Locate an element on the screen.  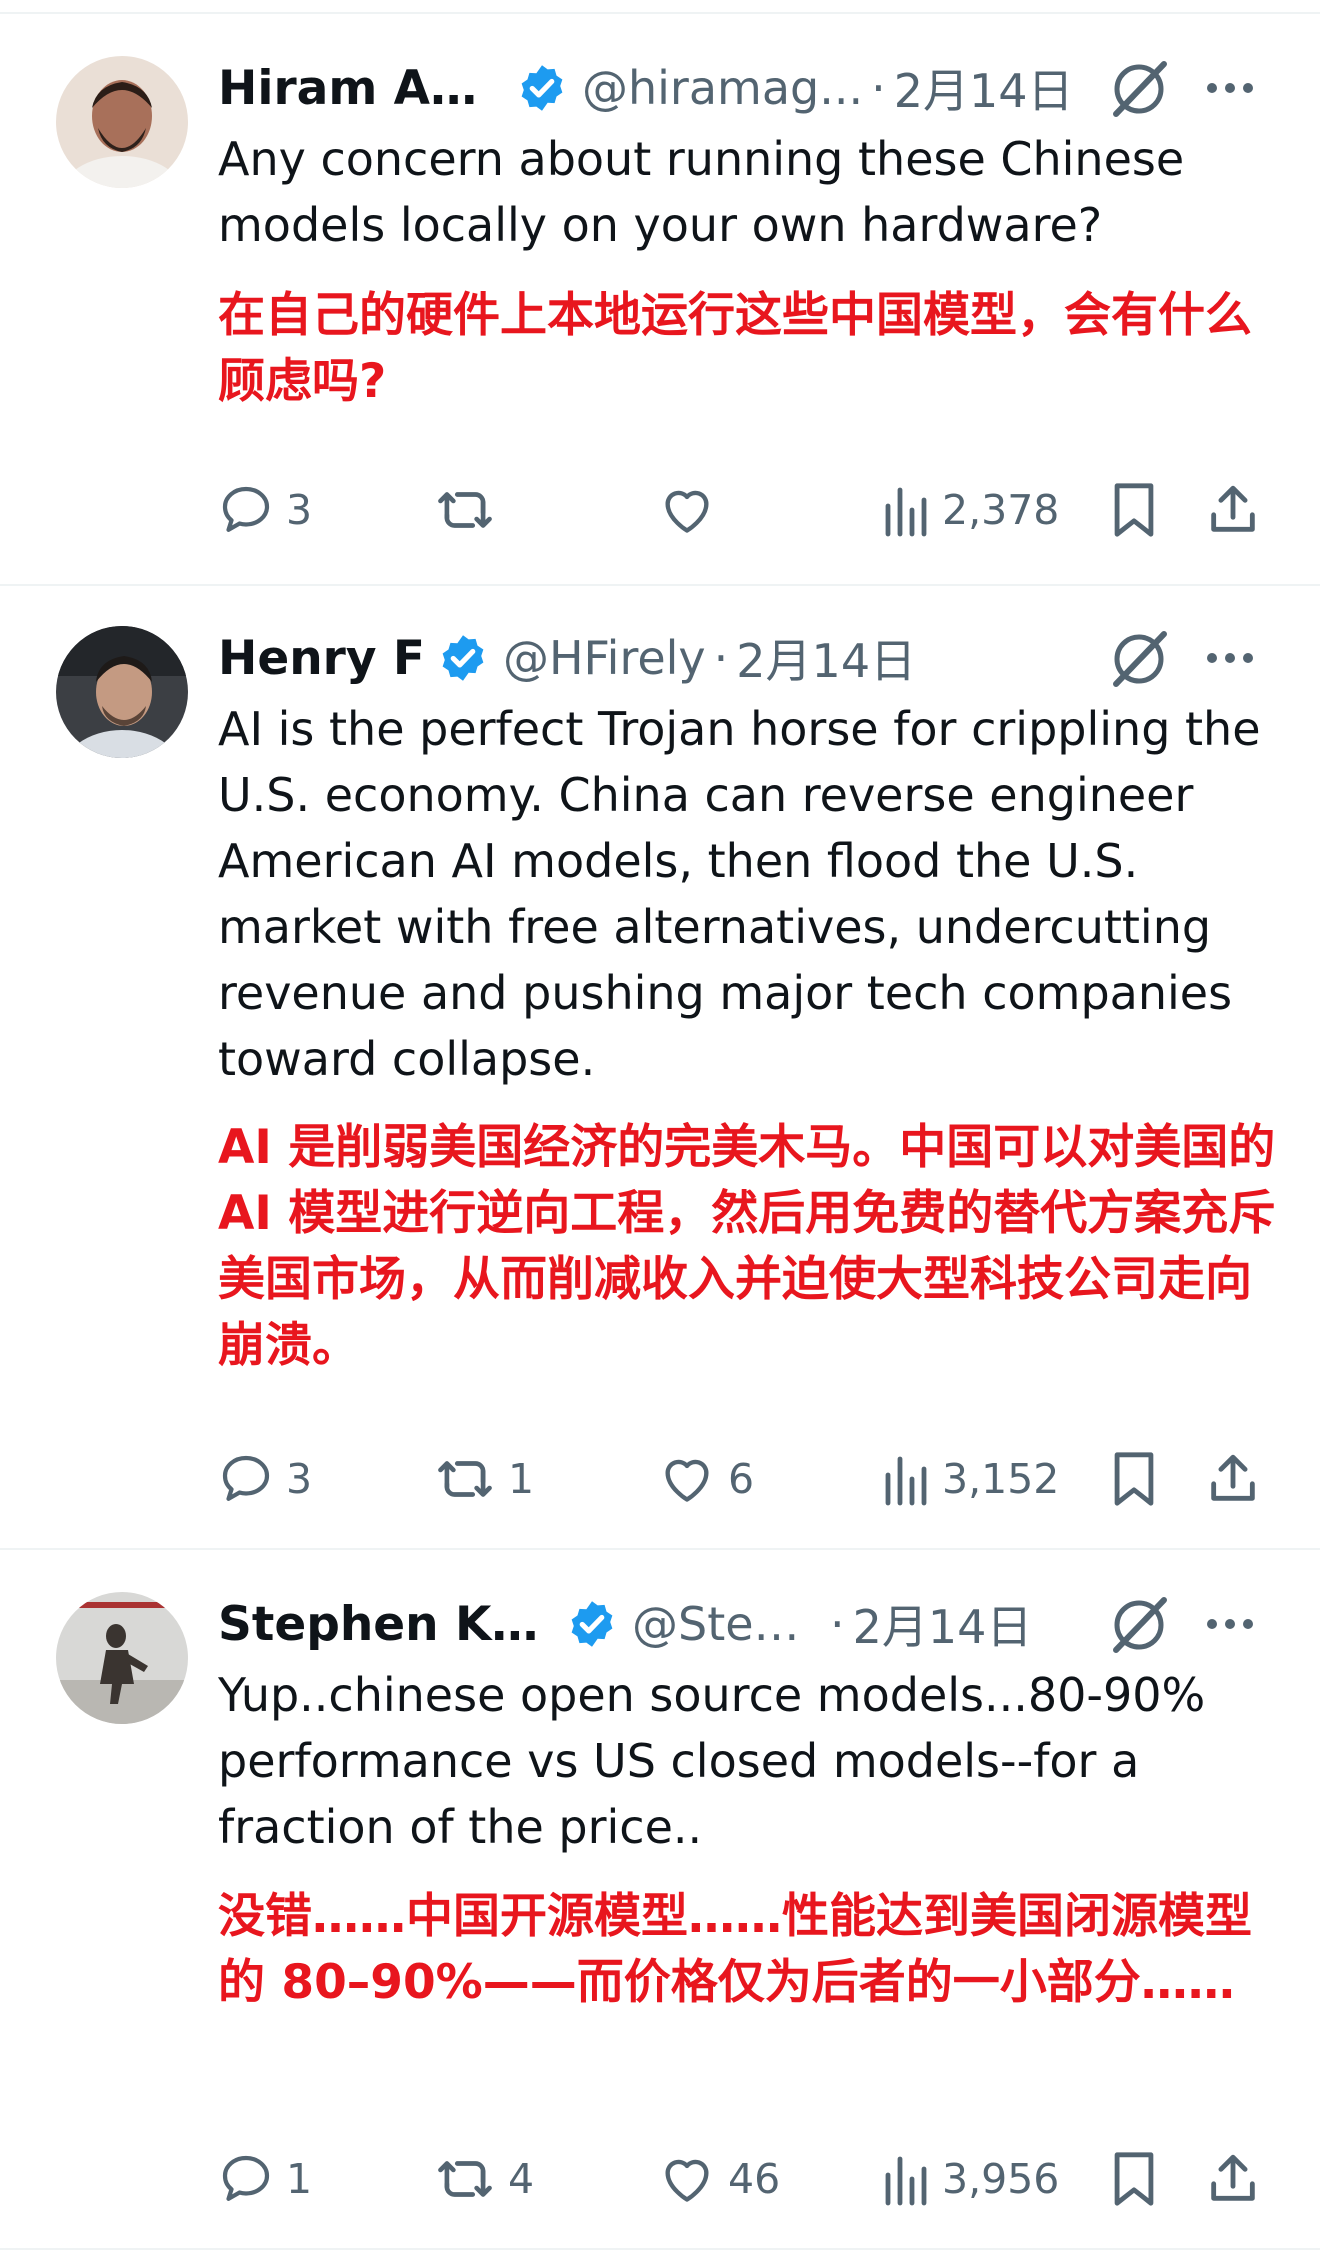
tweet-actions: 1 4 46 3,956 is located at coordinates (753, 2179).